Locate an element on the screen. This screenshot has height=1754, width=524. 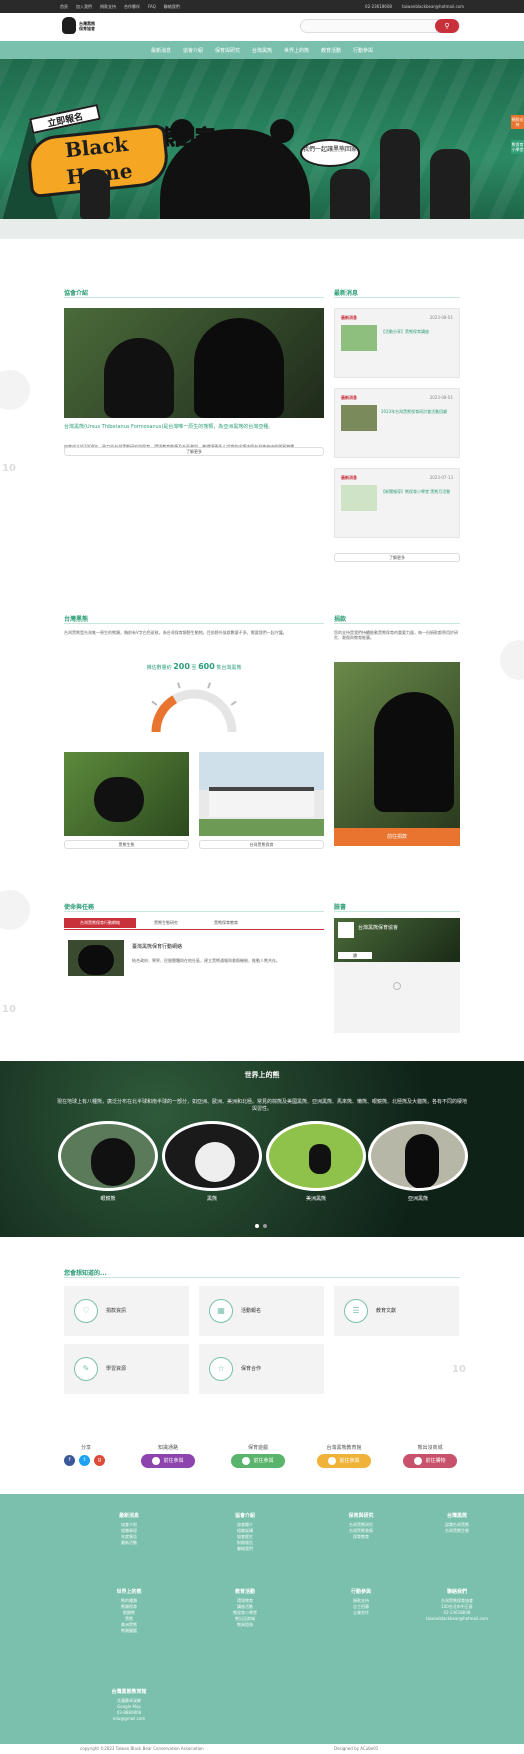
bear-label: 亞洲黑熊 is located at coordinates (418, 1198).